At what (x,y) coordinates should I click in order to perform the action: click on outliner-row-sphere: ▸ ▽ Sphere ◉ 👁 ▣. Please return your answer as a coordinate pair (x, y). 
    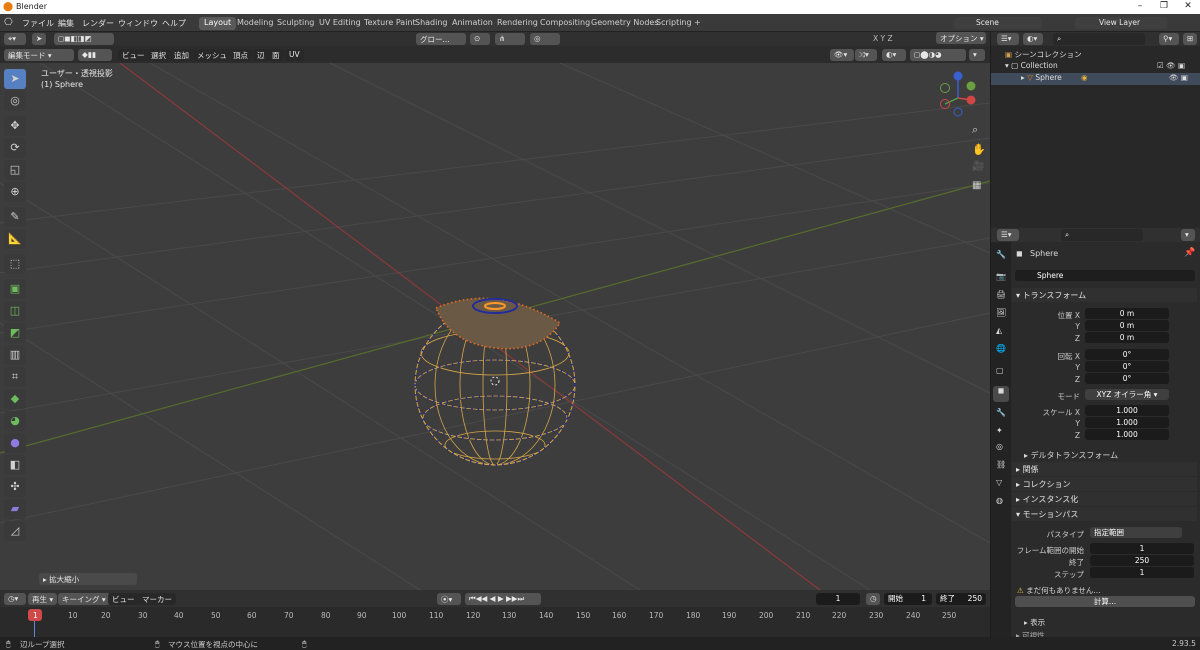
    Looking at the image, I should click on (1095, 79).